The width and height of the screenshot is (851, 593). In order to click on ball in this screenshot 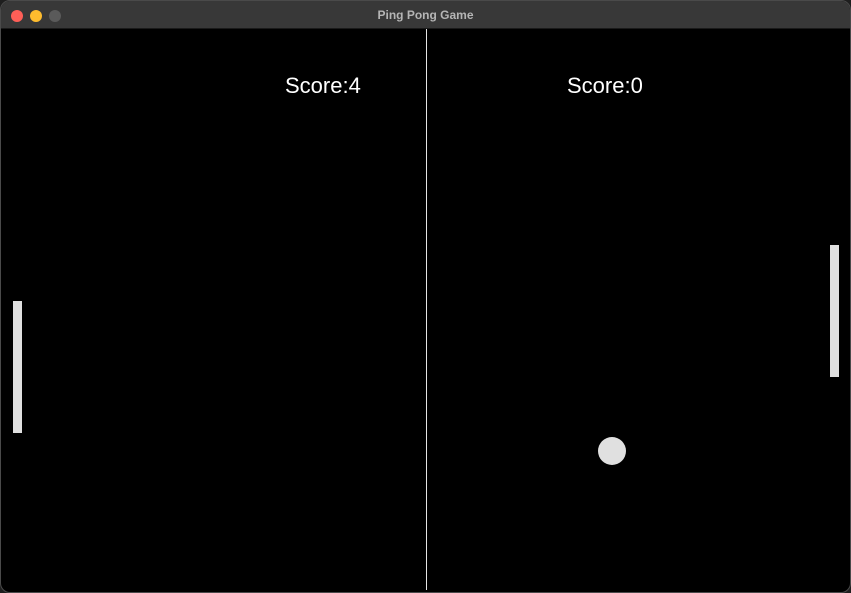, I will do `click(612, 451)`.